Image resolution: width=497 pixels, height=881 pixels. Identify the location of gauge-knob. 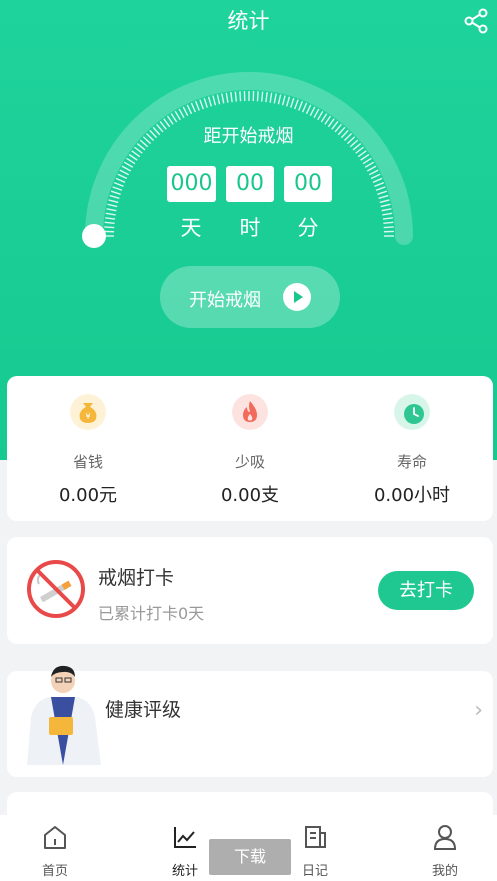
(94, 236).